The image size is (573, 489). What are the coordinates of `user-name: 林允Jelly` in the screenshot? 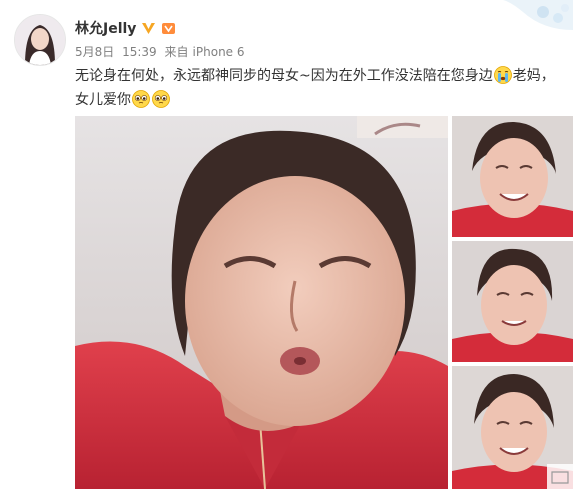 It's located at (105, 28).